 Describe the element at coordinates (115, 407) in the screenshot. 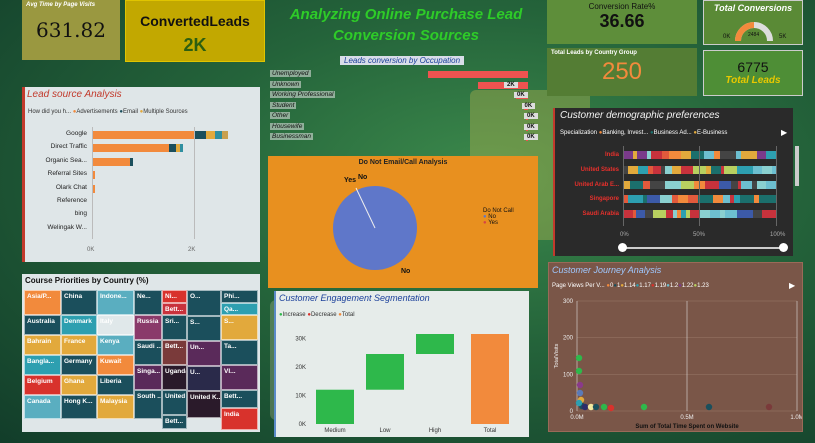

I see `treemap-cell: Malaysia` at that location.